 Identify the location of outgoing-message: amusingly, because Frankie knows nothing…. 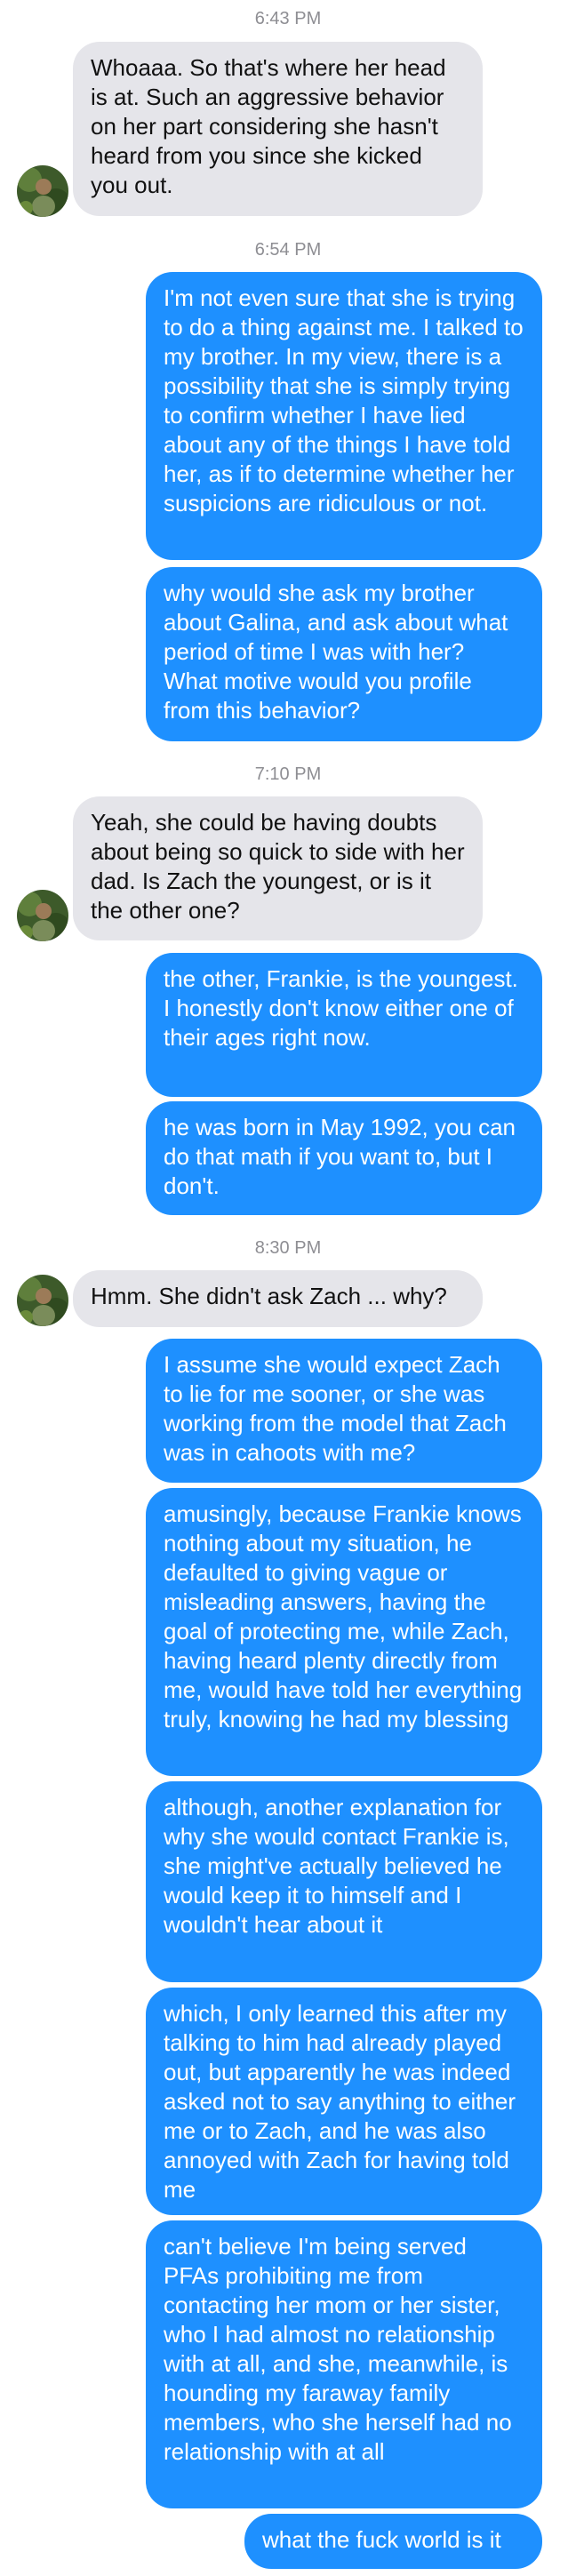
(344, 1632).